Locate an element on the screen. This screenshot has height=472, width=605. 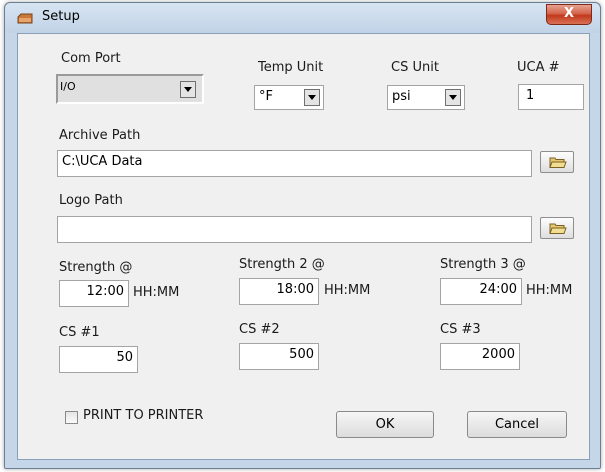
strength1-unit: HH:MM is located at coordinates (156, 292).